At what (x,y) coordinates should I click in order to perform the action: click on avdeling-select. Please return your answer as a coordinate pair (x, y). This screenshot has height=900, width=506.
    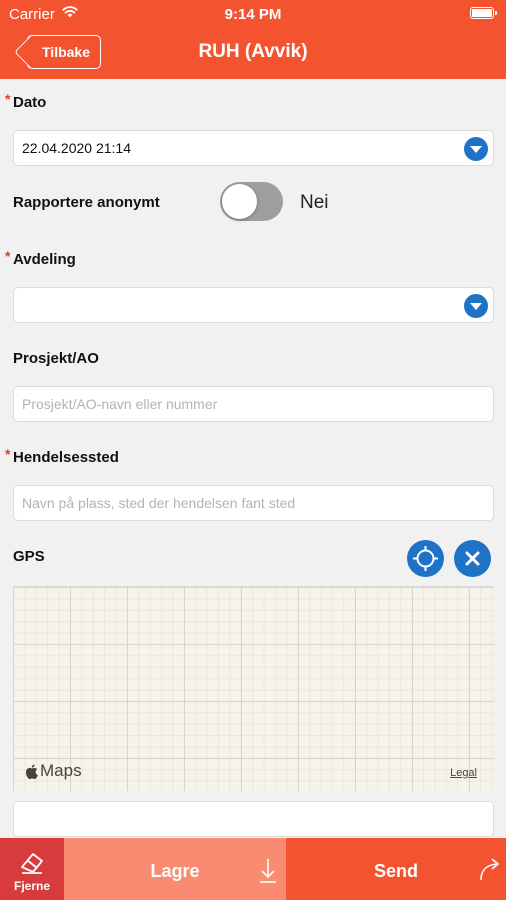
    Looking at the image, I should click on (253, 305).